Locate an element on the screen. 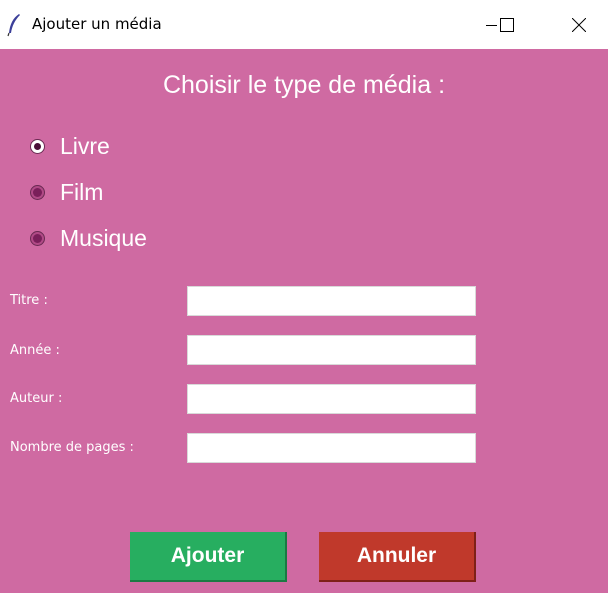 The image size is (608, 593). annee-label: Année : is located at coordinates (35, 350).